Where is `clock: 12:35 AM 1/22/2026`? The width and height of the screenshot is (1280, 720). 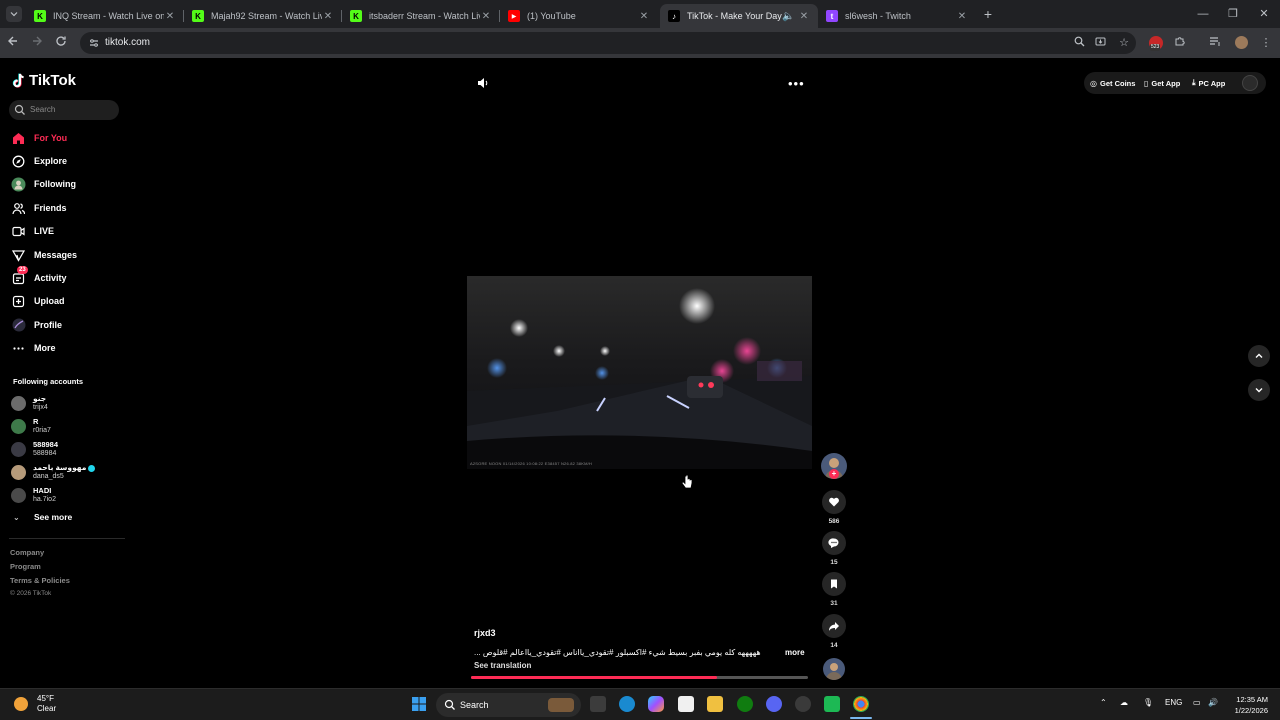 clock: 12:35 AM 1/22/2026 is located at coordinates (1245, 705).